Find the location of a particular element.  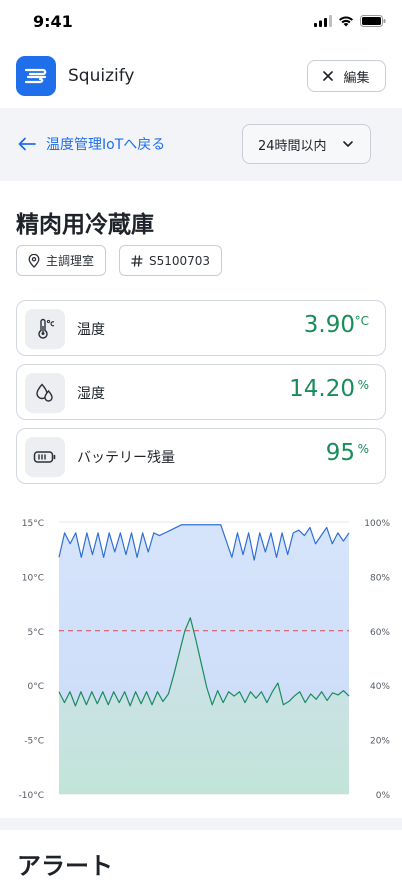

location-tag: 主調理室 is located at coordinates (61, 260).